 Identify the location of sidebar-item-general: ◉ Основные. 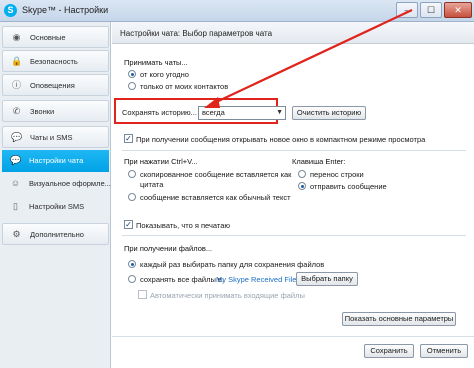
(55, 37).